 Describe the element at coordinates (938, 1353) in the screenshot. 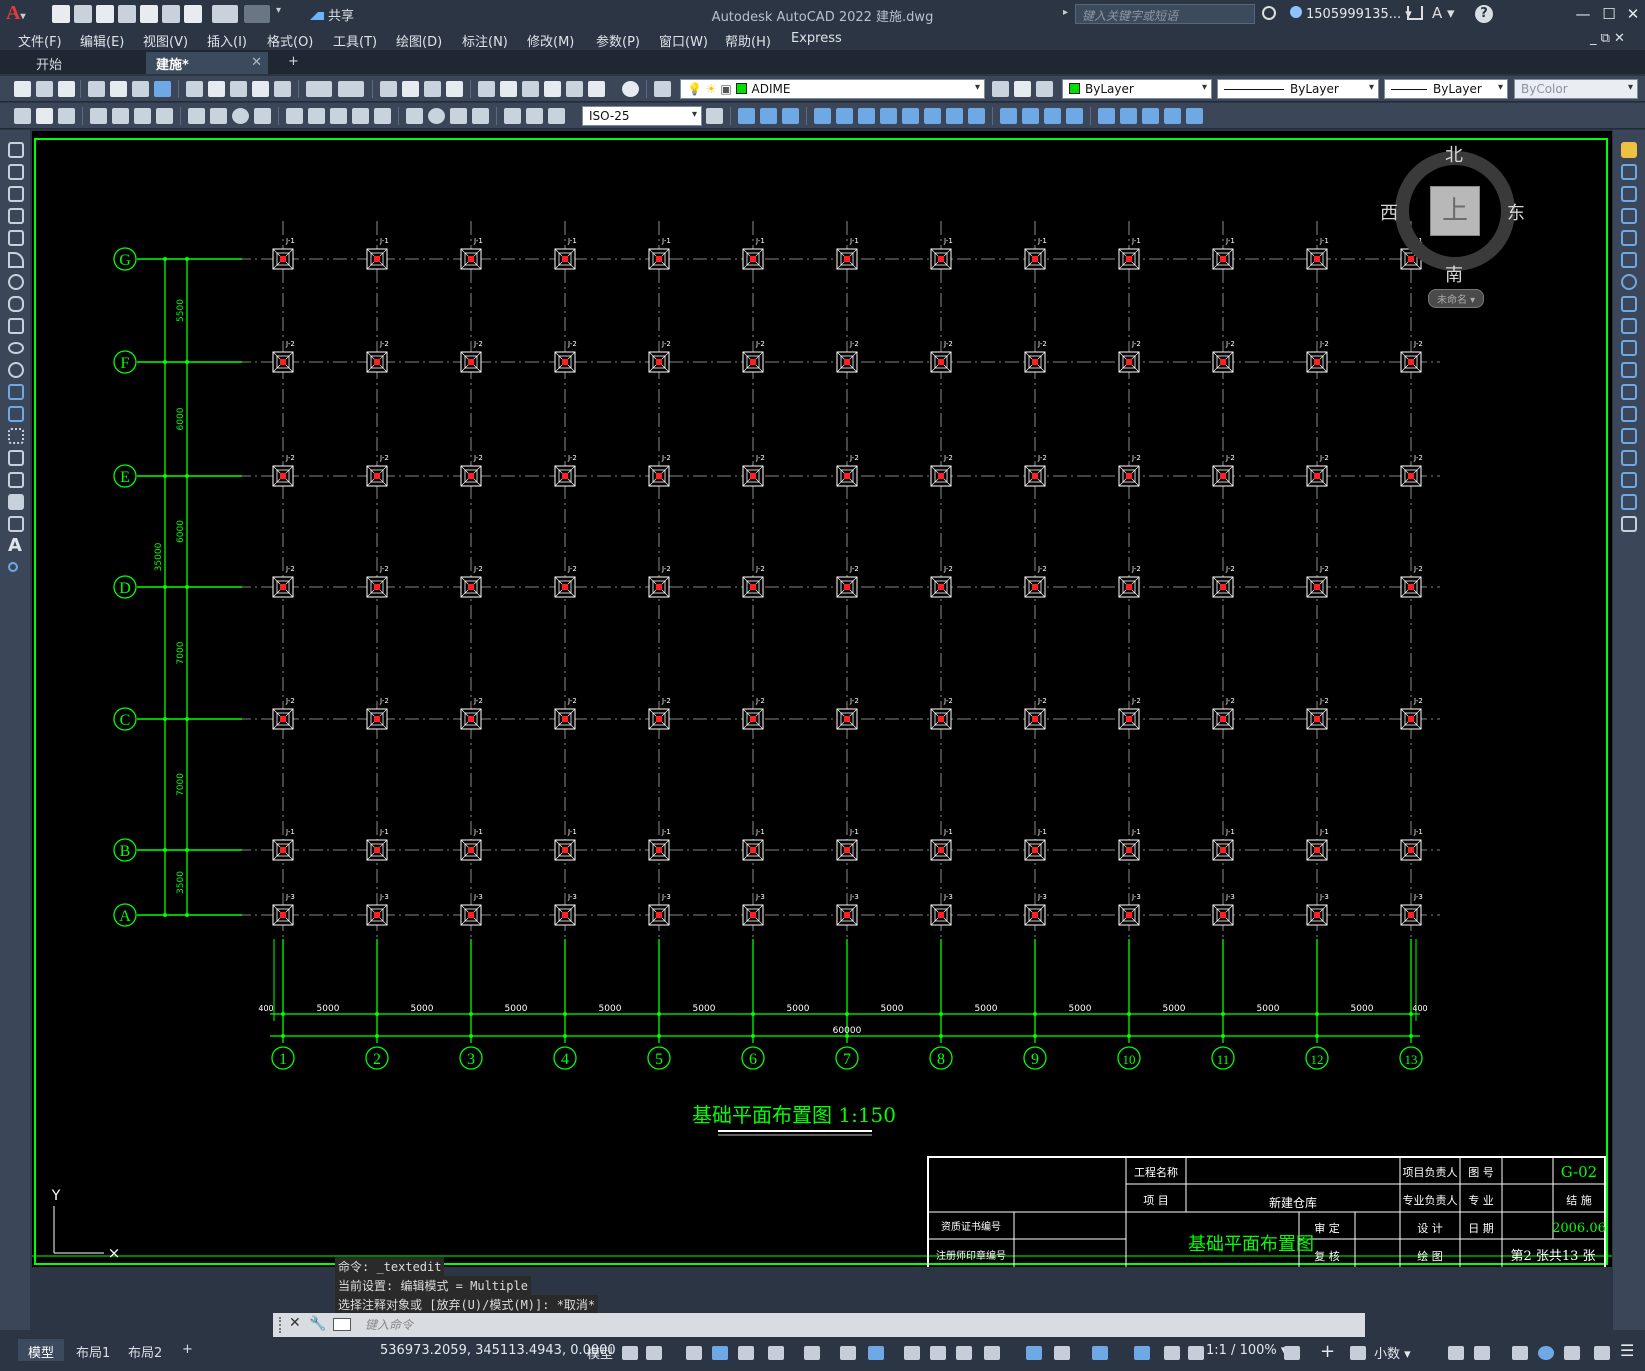

I see `transparency-icon` at that location.